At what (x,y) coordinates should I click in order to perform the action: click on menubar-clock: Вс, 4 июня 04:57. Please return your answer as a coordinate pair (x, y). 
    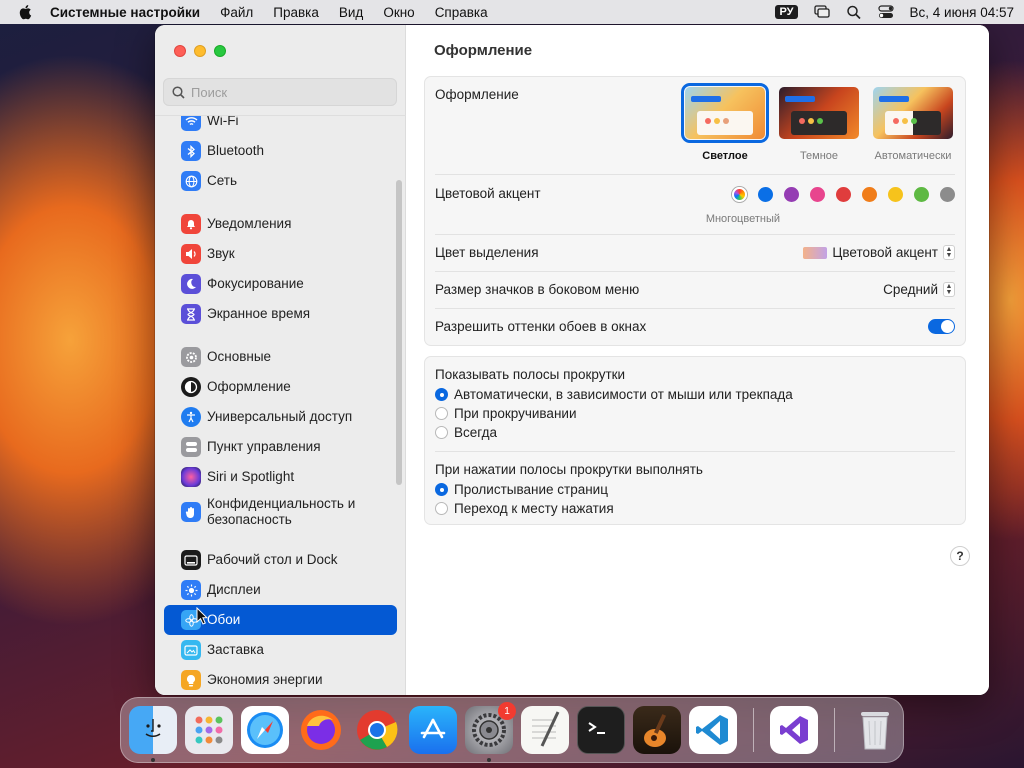
    Looking at the image, I should click on (962, 12).